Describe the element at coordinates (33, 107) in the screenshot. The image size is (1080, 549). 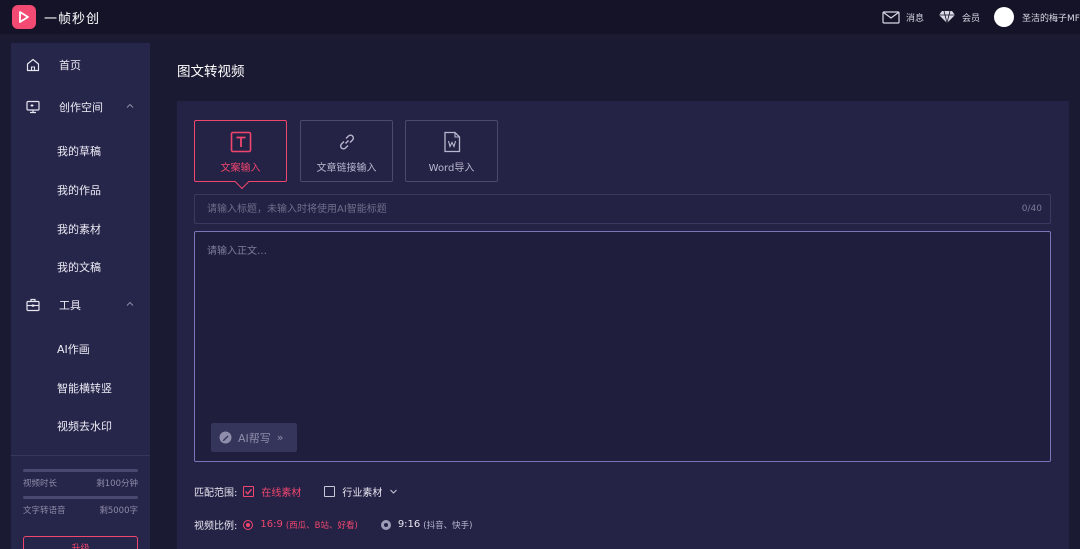
I see `monitor-icon` at that location.